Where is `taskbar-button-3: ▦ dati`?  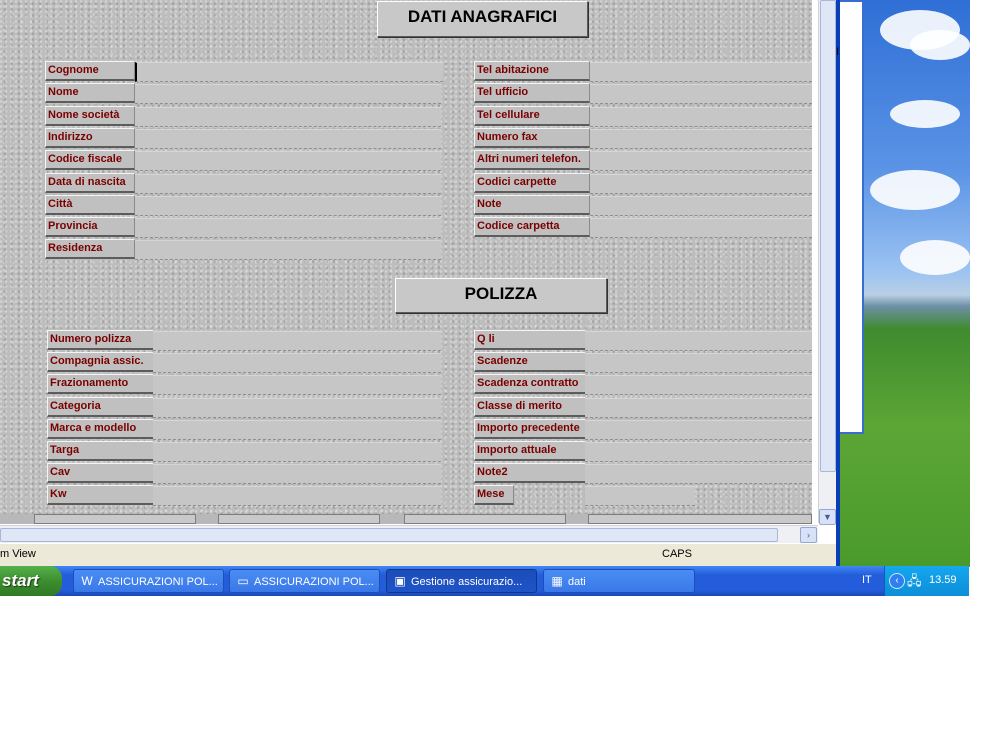
taskbar-button-3: ▦ dati is located at coordinates (619, 581).